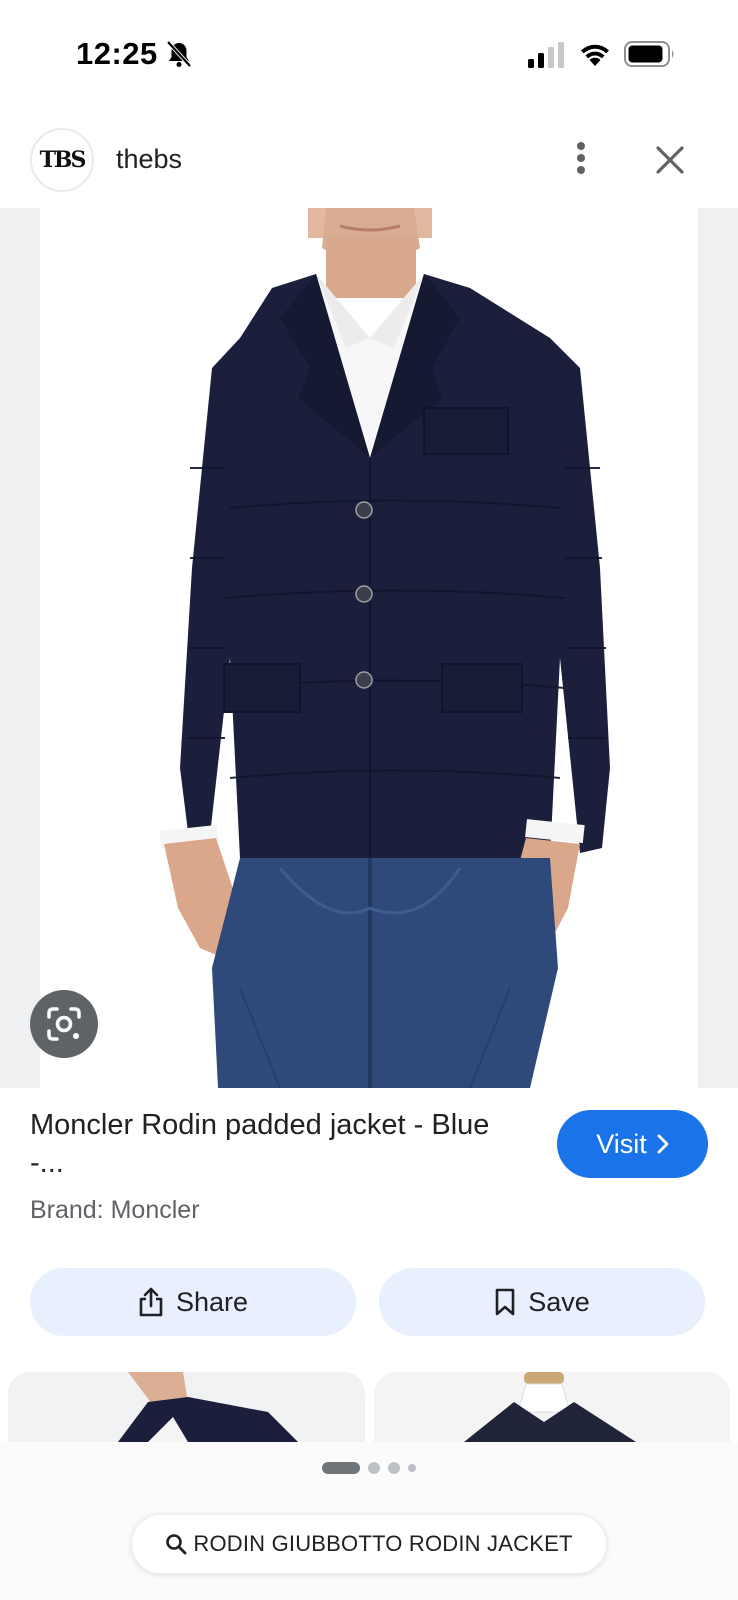 Image resolution: width=738 pixels, height=1600 pixels. I want to click on battery-icon, so click(649, 54).